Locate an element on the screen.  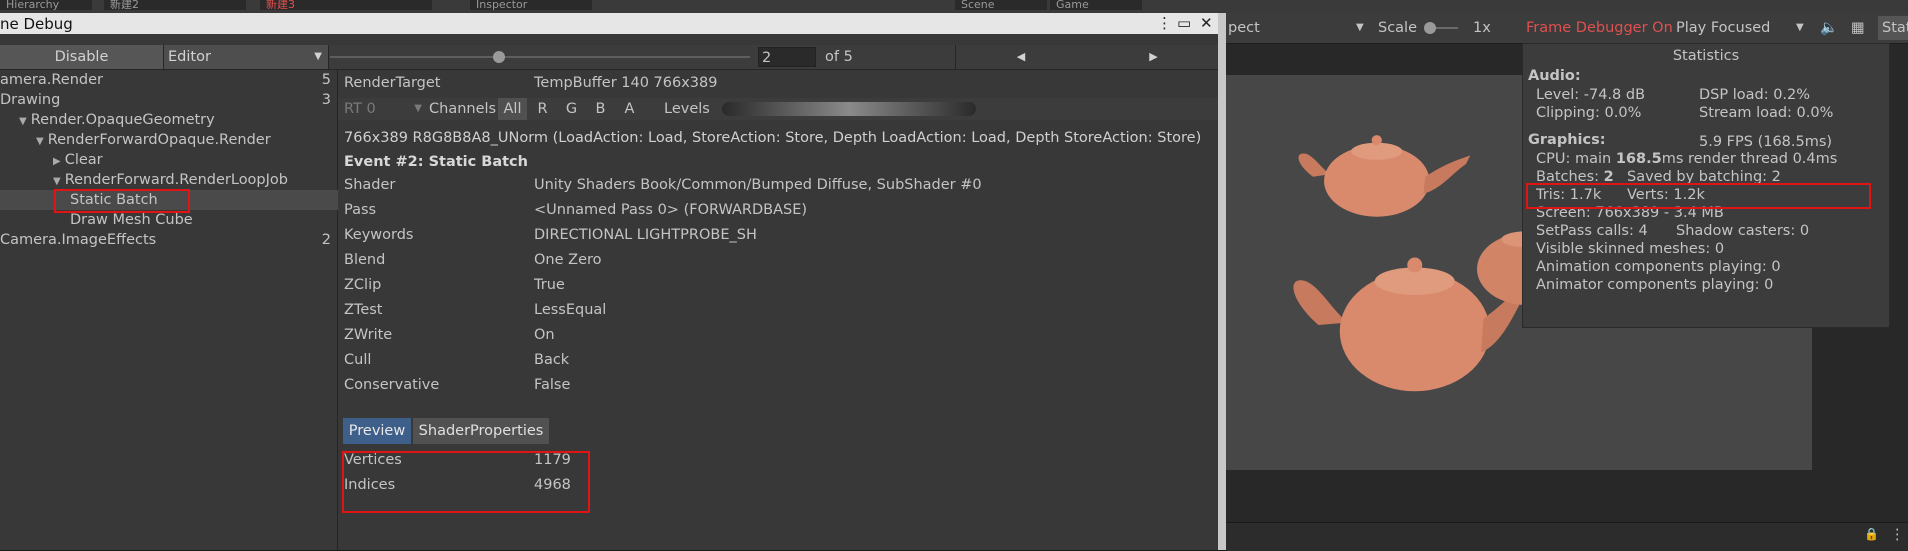
property-key: Pass is located at coordinates (360, 210).